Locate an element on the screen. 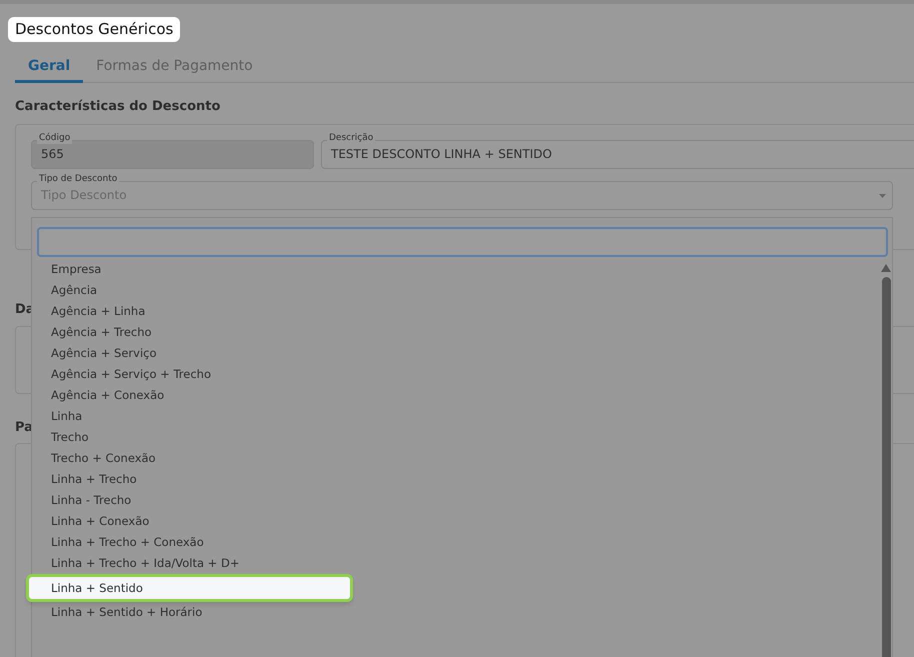  field-value: 565 is located at coordinates (52, 154).